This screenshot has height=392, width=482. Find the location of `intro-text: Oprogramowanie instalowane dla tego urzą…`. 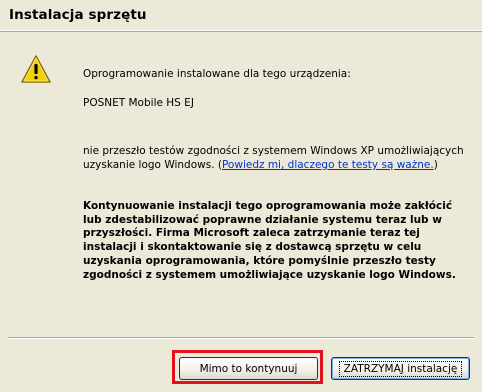

intro-text: Oprogramowanie instalowane dla tego urzą… is located at coordinates (217, 74).